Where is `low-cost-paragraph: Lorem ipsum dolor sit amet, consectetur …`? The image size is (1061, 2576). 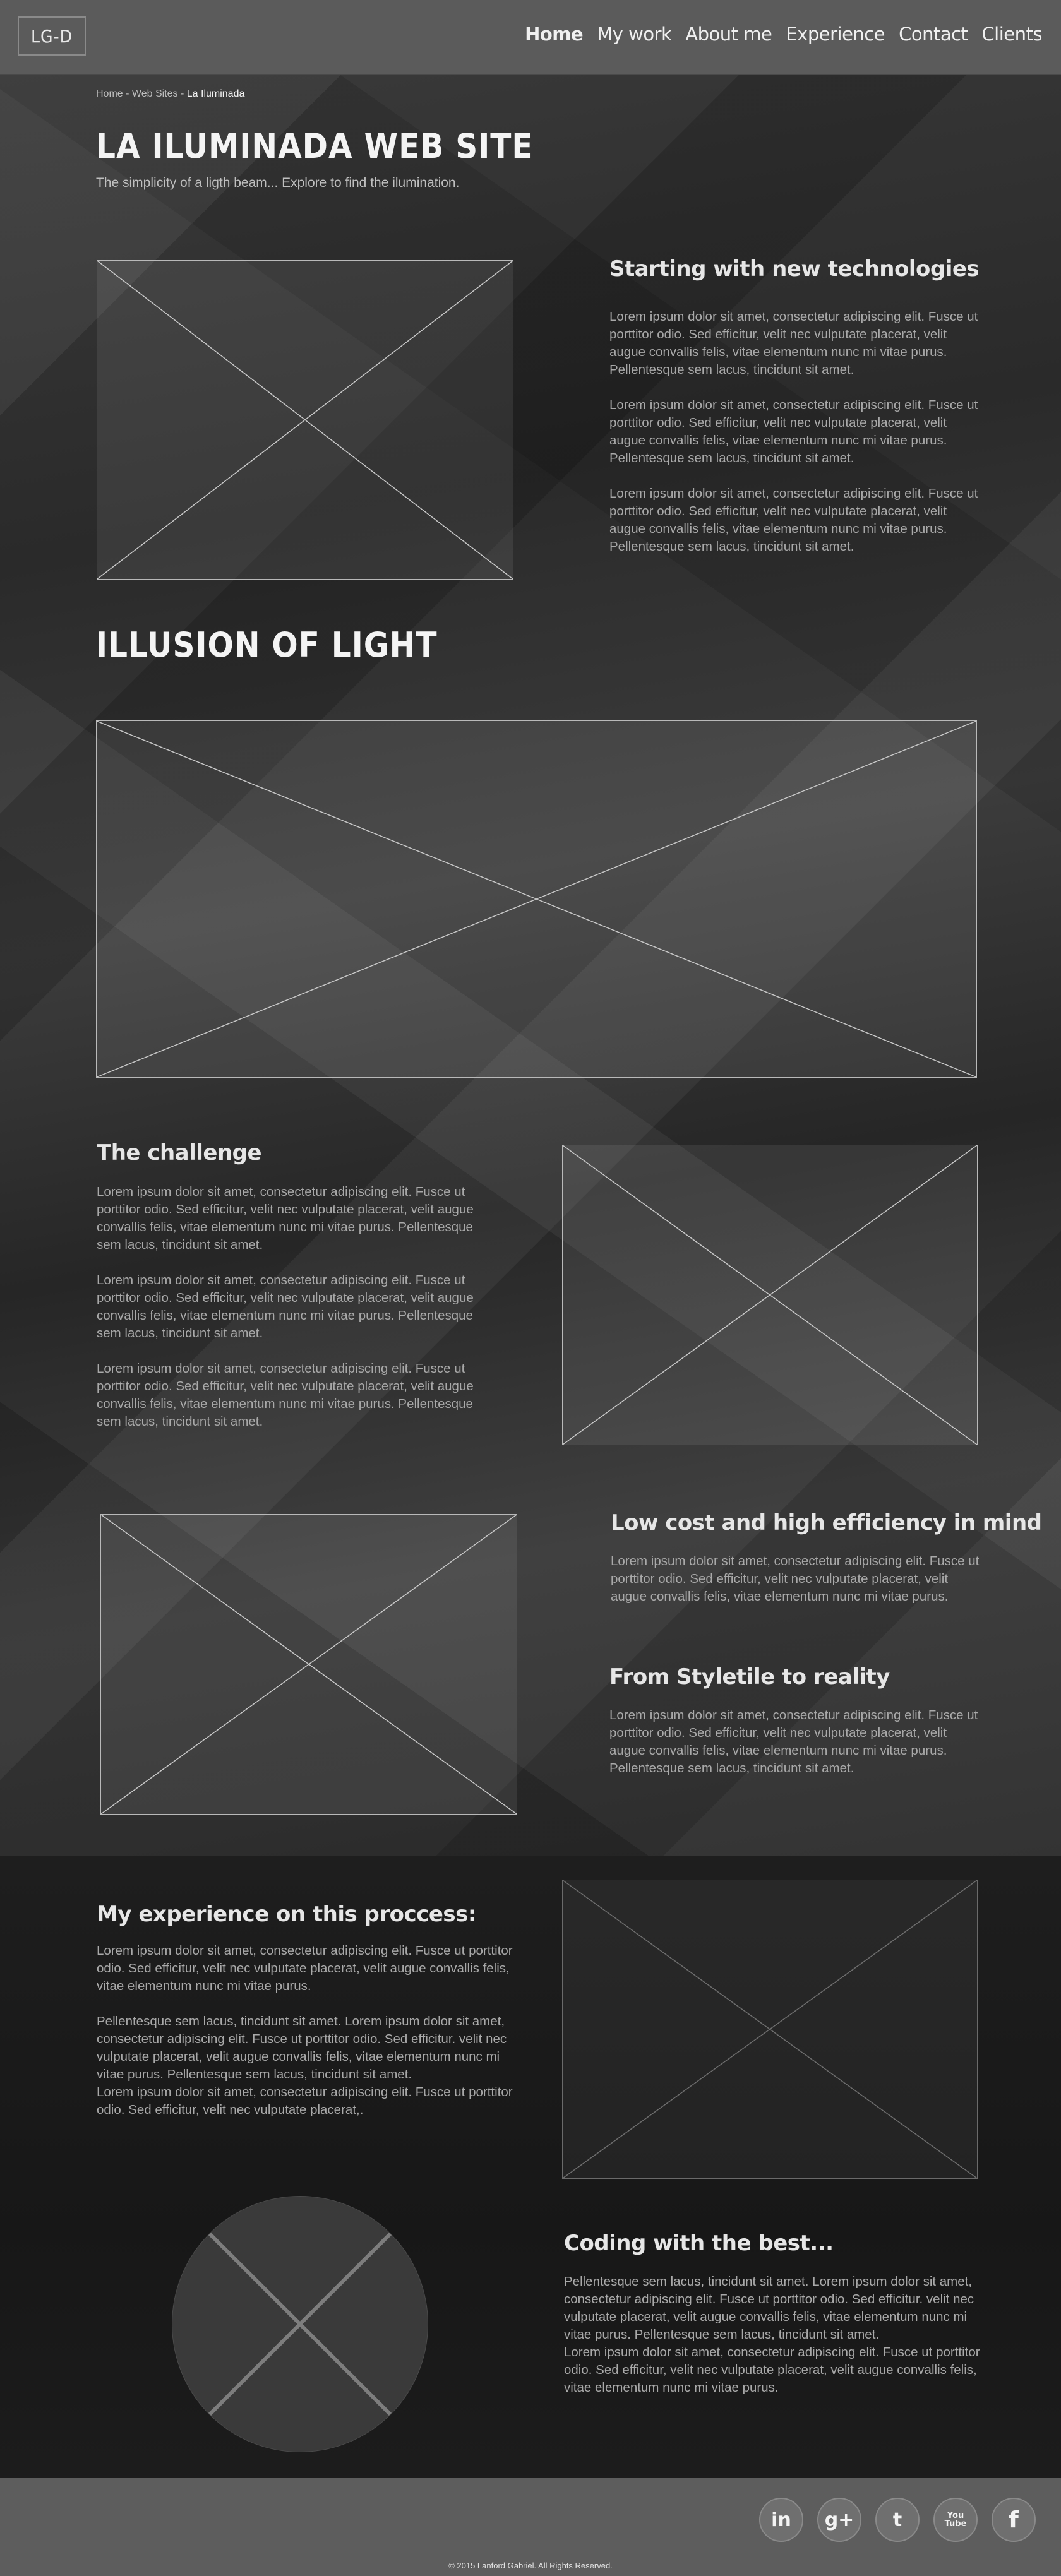 low-cost-paragraph: Lorem ipsum dolor sit amet, consectetur … is located at coordinates (795, 1579).